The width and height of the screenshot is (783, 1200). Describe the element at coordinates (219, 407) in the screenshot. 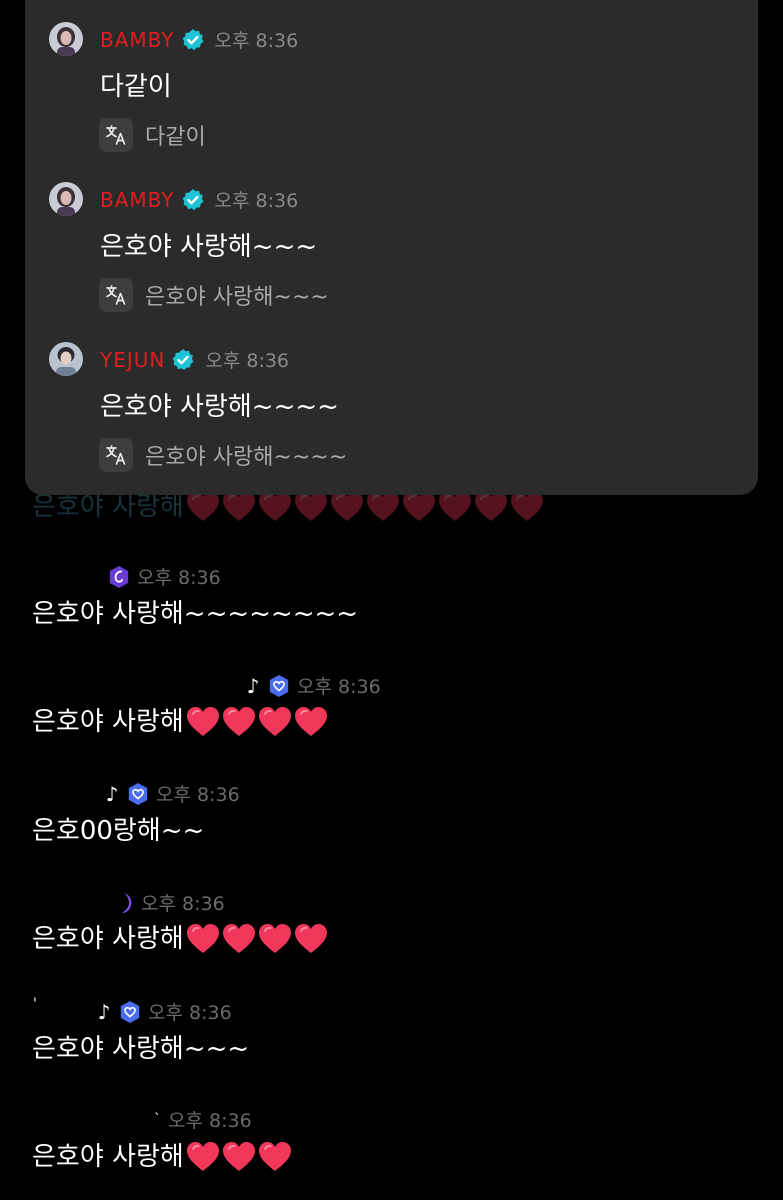

I see `message-text: 은호야 사랑해~~~~` at that location.